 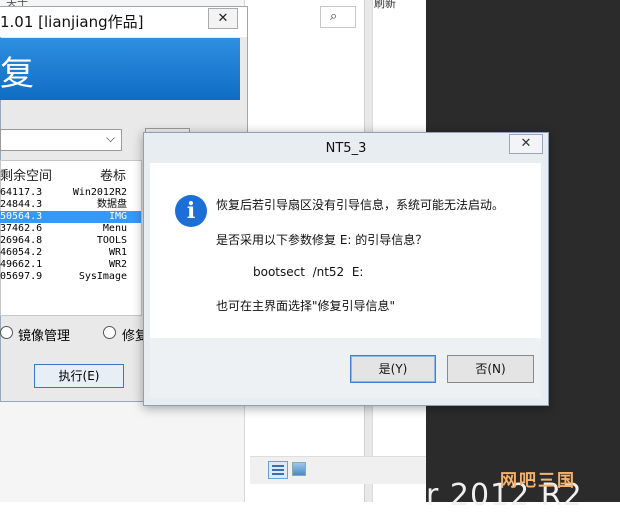 I want to click on execute-button: 执行(E), so click(x=79, y=376).